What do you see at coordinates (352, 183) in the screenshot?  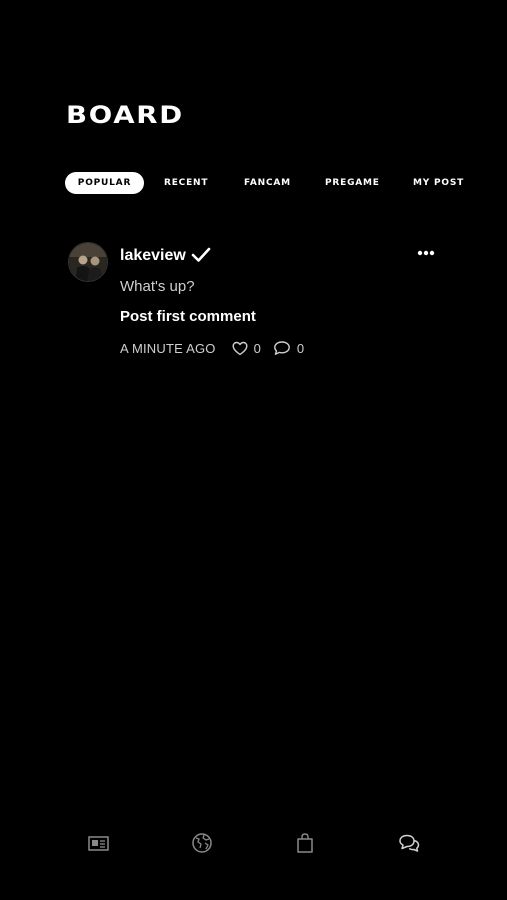 I see `tab-pregame: PREGAME` at bounding box center [352, 183].